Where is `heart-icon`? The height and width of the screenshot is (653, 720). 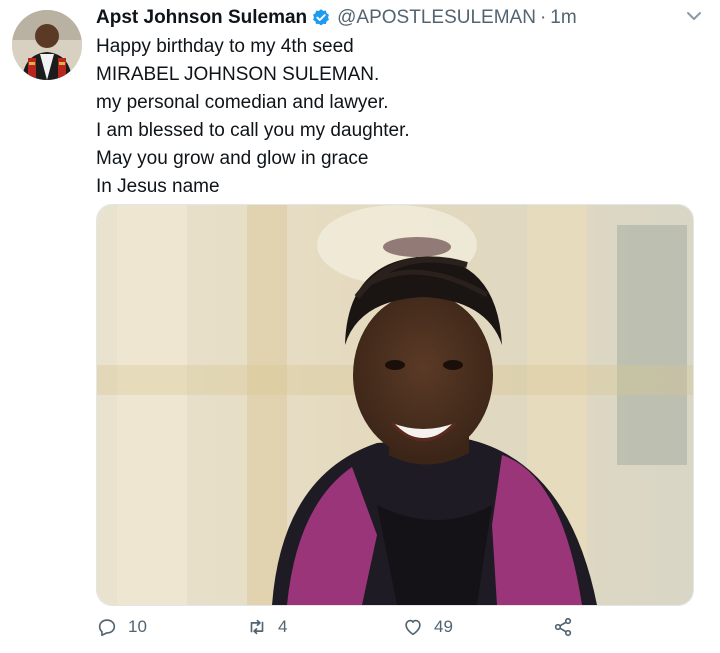 heart-icon is located at coordinates (413, 627).